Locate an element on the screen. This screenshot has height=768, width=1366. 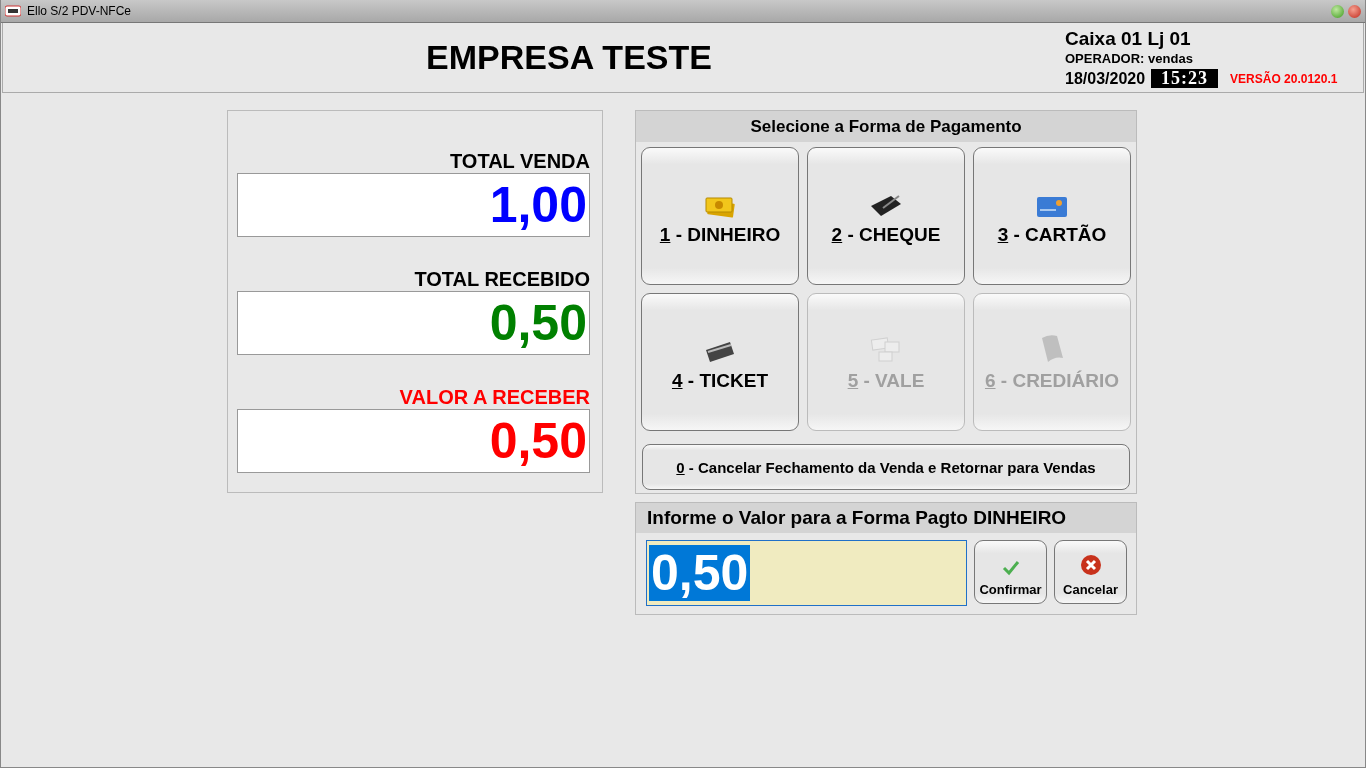
booklet-icon is located at coordinates (1052, 349).